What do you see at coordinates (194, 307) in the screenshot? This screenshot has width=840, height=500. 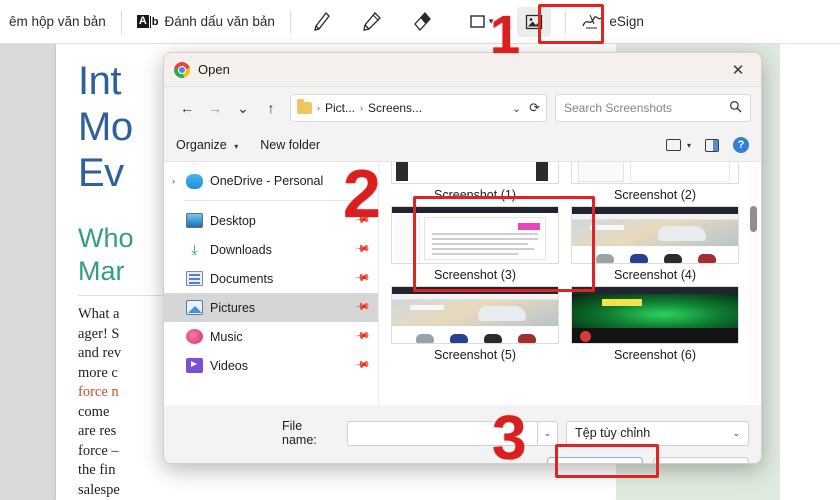 I see `pictures-icon` at bounding box center [194, 307].